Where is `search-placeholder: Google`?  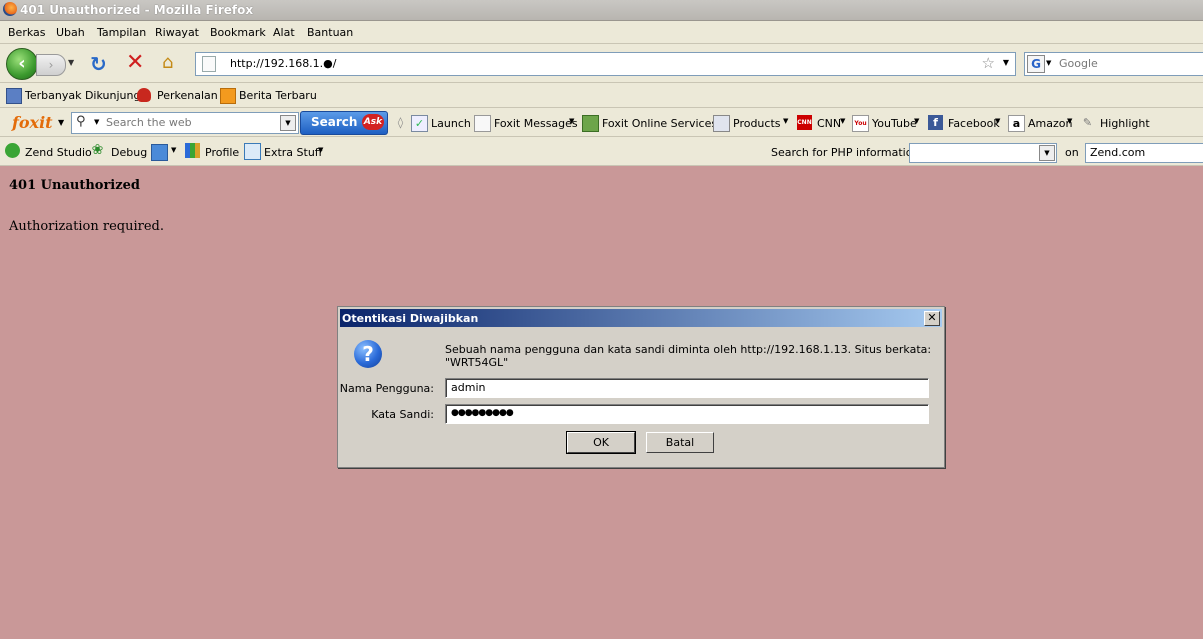
search-placeholder: Google is located at coordinates (1078, 63).